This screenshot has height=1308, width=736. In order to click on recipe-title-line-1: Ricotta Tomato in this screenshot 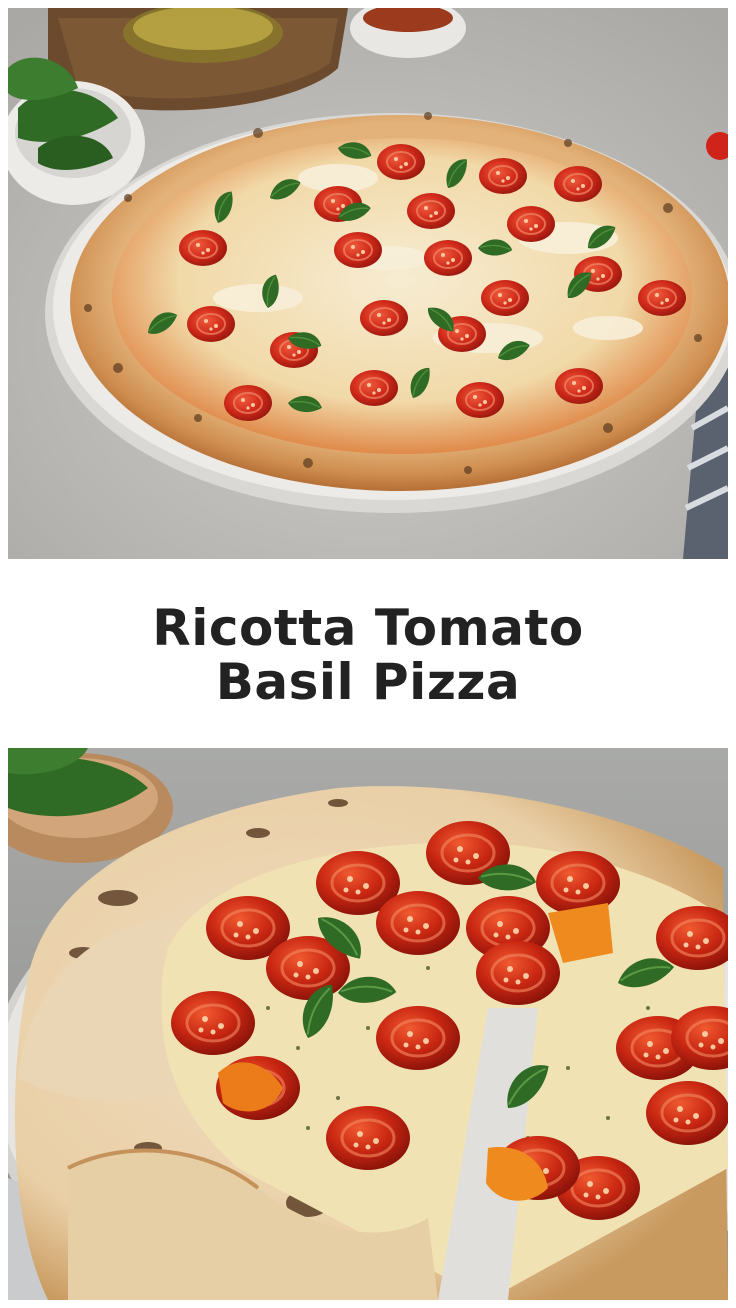, I will do `click(368, 628)`.